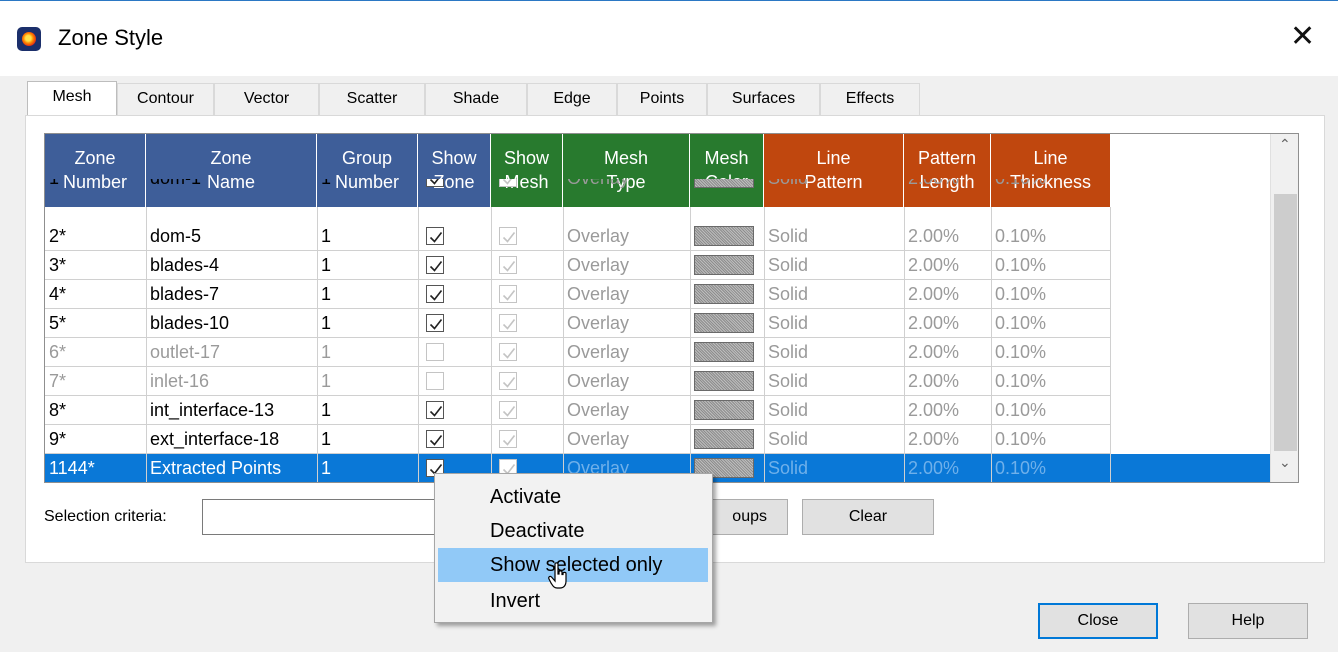 This screenshot has width=1338, height=652. Describe the element at coordinates (572, 99) in the screenshot. I see `tab-edge: Edge` at that location.